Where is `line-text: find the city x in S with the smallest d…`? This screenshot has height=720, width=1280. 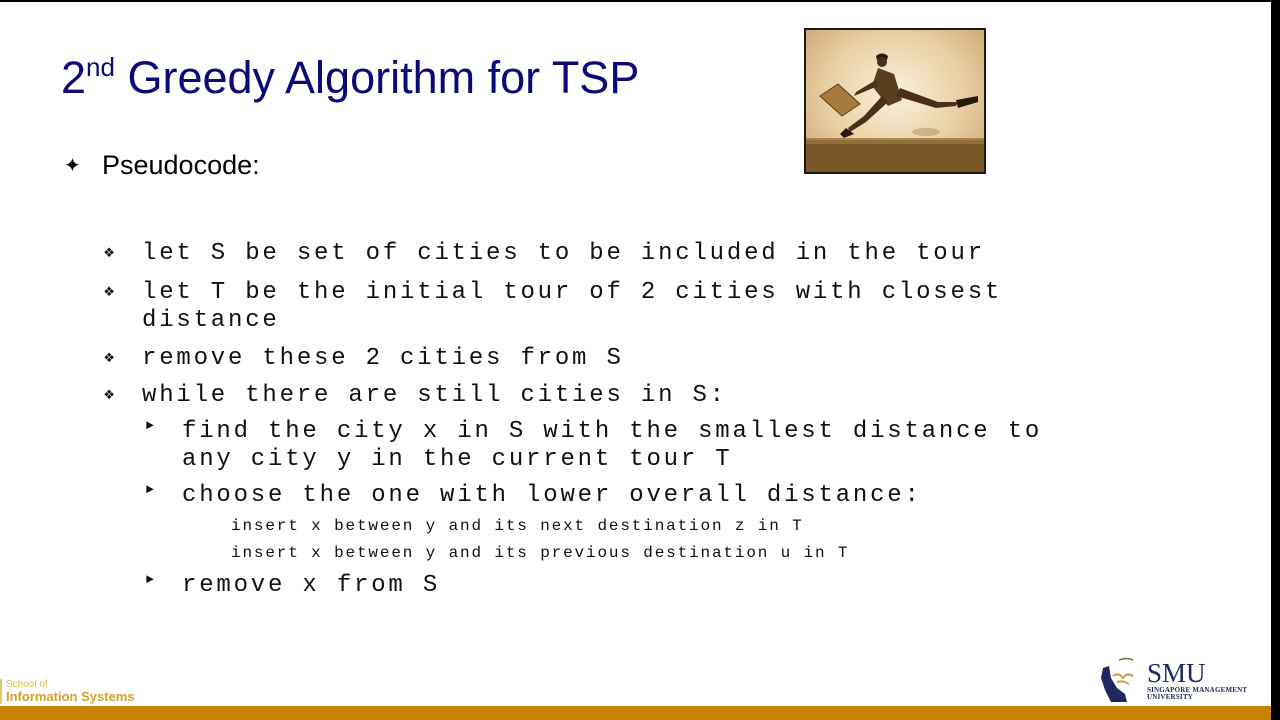 line-text: find the city x in S with the smallest d… is located at coordinates (612, 431).